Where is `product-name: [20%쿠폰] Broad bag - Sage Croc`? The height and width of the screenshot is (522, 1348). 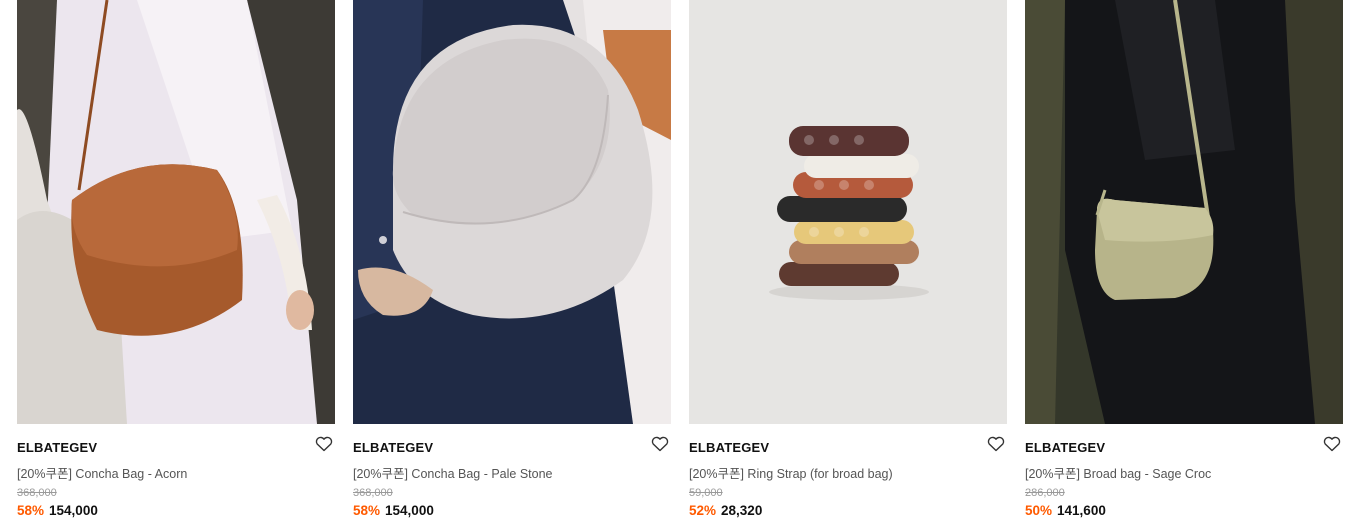
product-name: [20%쿠폰] Broad bag - Sage Croc is located at coordinates (1118, 472).